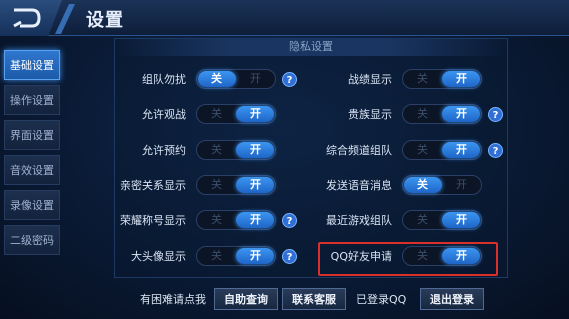 This screenshot has height=319, width=569. What do you see at coordinates (381, 299) in the screenshot?
I see `login-status-text: 已登录QQ` at bounding box center [381, 299].